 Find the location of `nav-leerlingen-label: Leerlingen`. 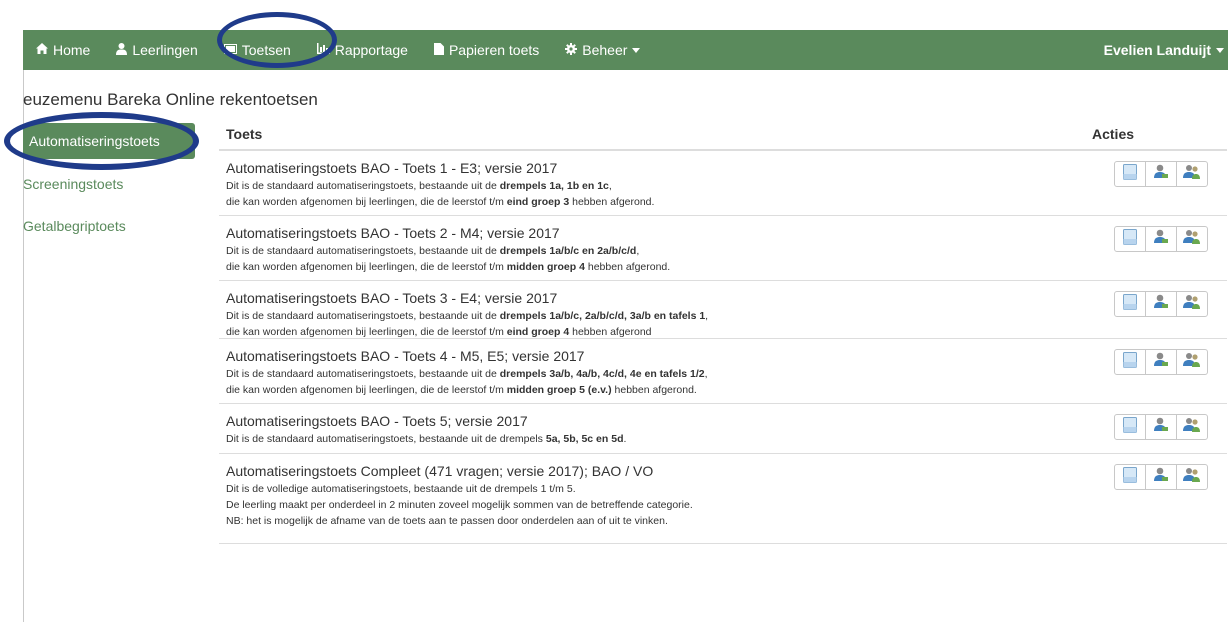

nav-leerlingen-label: Leerlingen is located at coordinates (165, 50).